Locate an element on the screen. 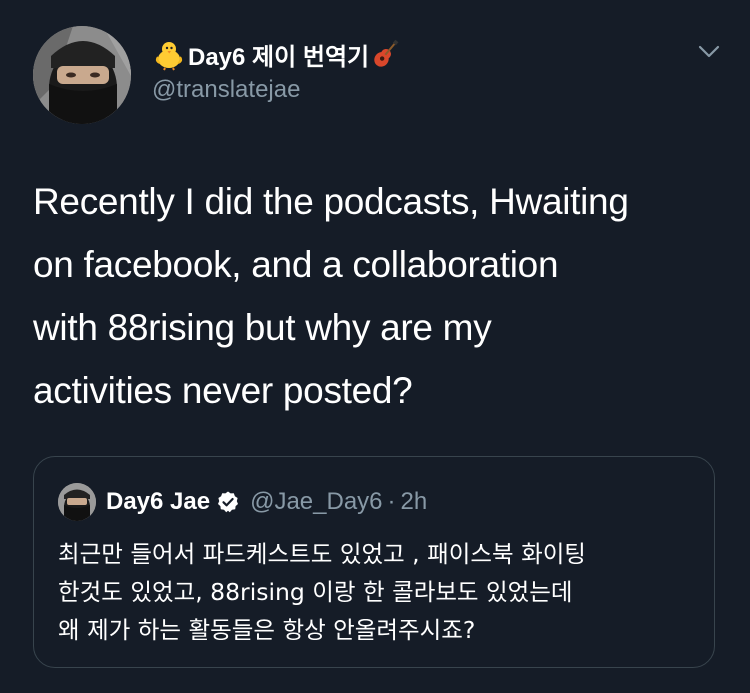 The image size is (750, 693). chevron-down-icon is located at coordinates (709, 52).